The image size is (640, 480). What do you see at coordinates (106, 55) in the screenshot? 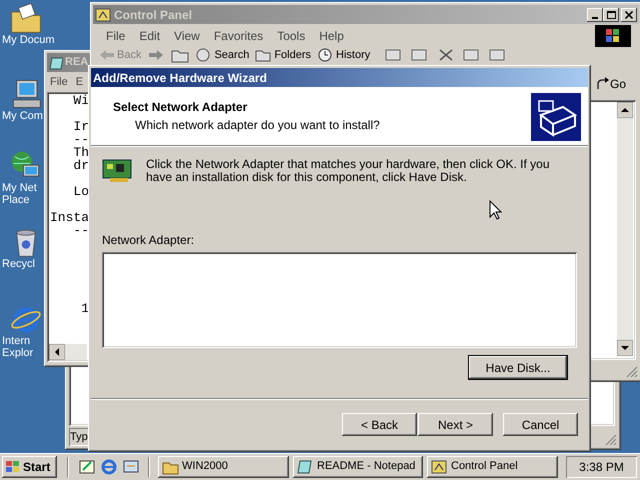
I see `back-arrow-icon` at bounding box center [106, 55].